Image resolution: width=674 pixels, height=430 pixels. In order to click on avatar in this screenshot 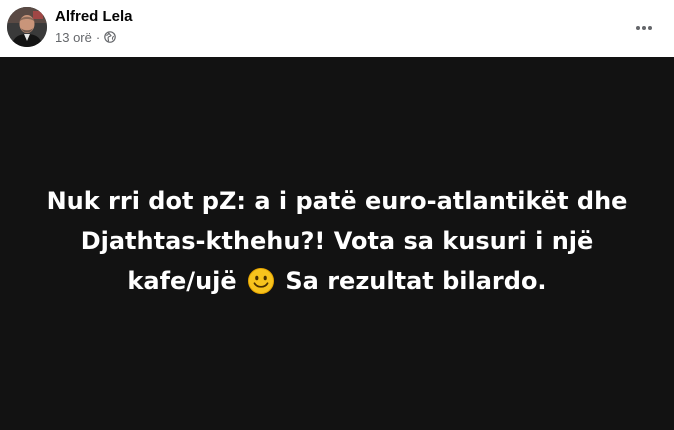, I will do `click(27, 27)`.